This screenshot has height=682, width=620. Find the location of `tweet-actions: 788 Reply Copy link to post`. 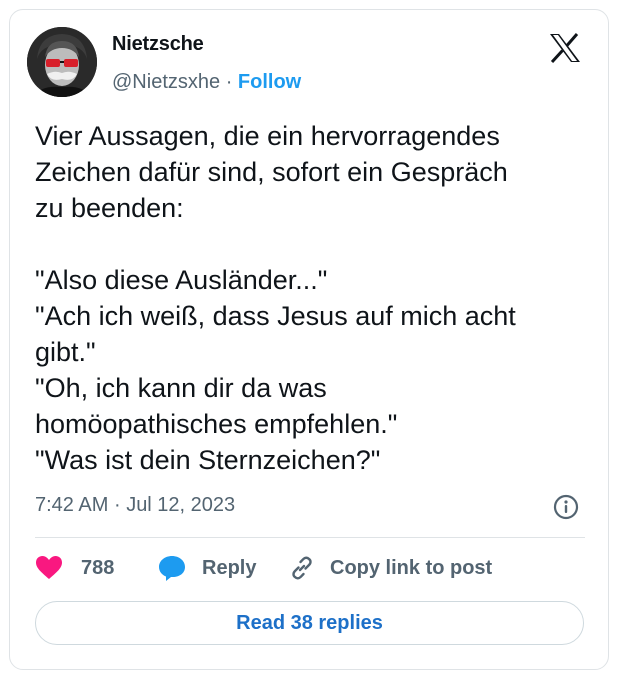

tweet-actions: 788 Reply Copy link to post is located at coordinates (310, 568).